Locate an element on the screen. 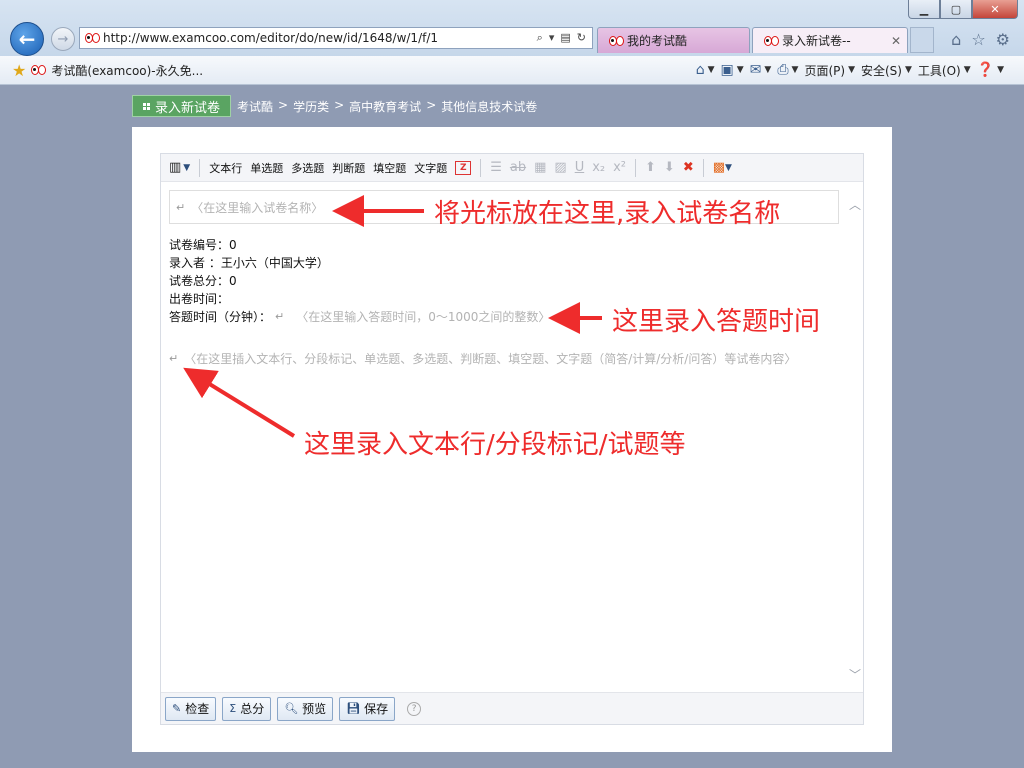 The image size is (1024, 768). move-down-icon: ⬇ is located at coordinates (669, 167).